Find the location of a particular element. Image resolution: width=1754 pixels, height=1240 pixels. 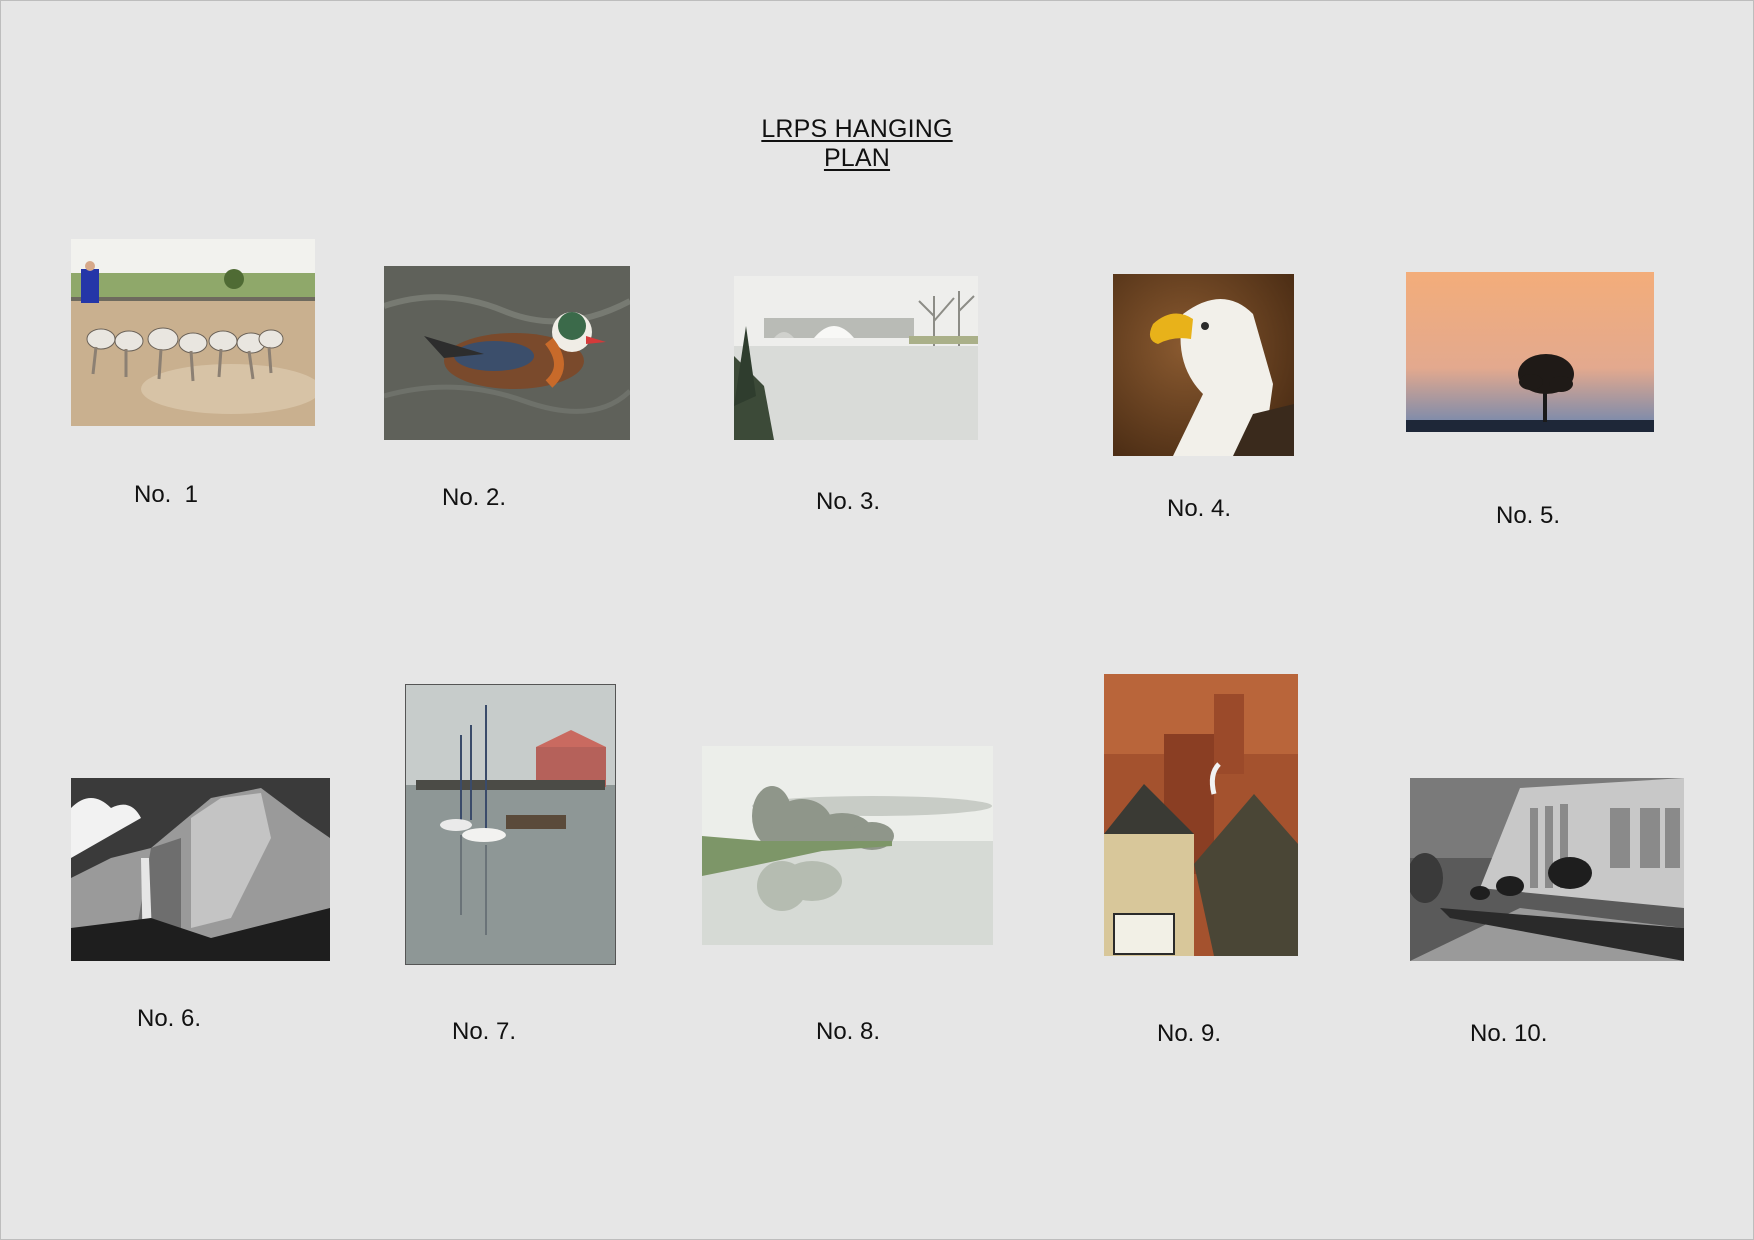

caption-8: No. 8. is located at coordinates (848, 1031).